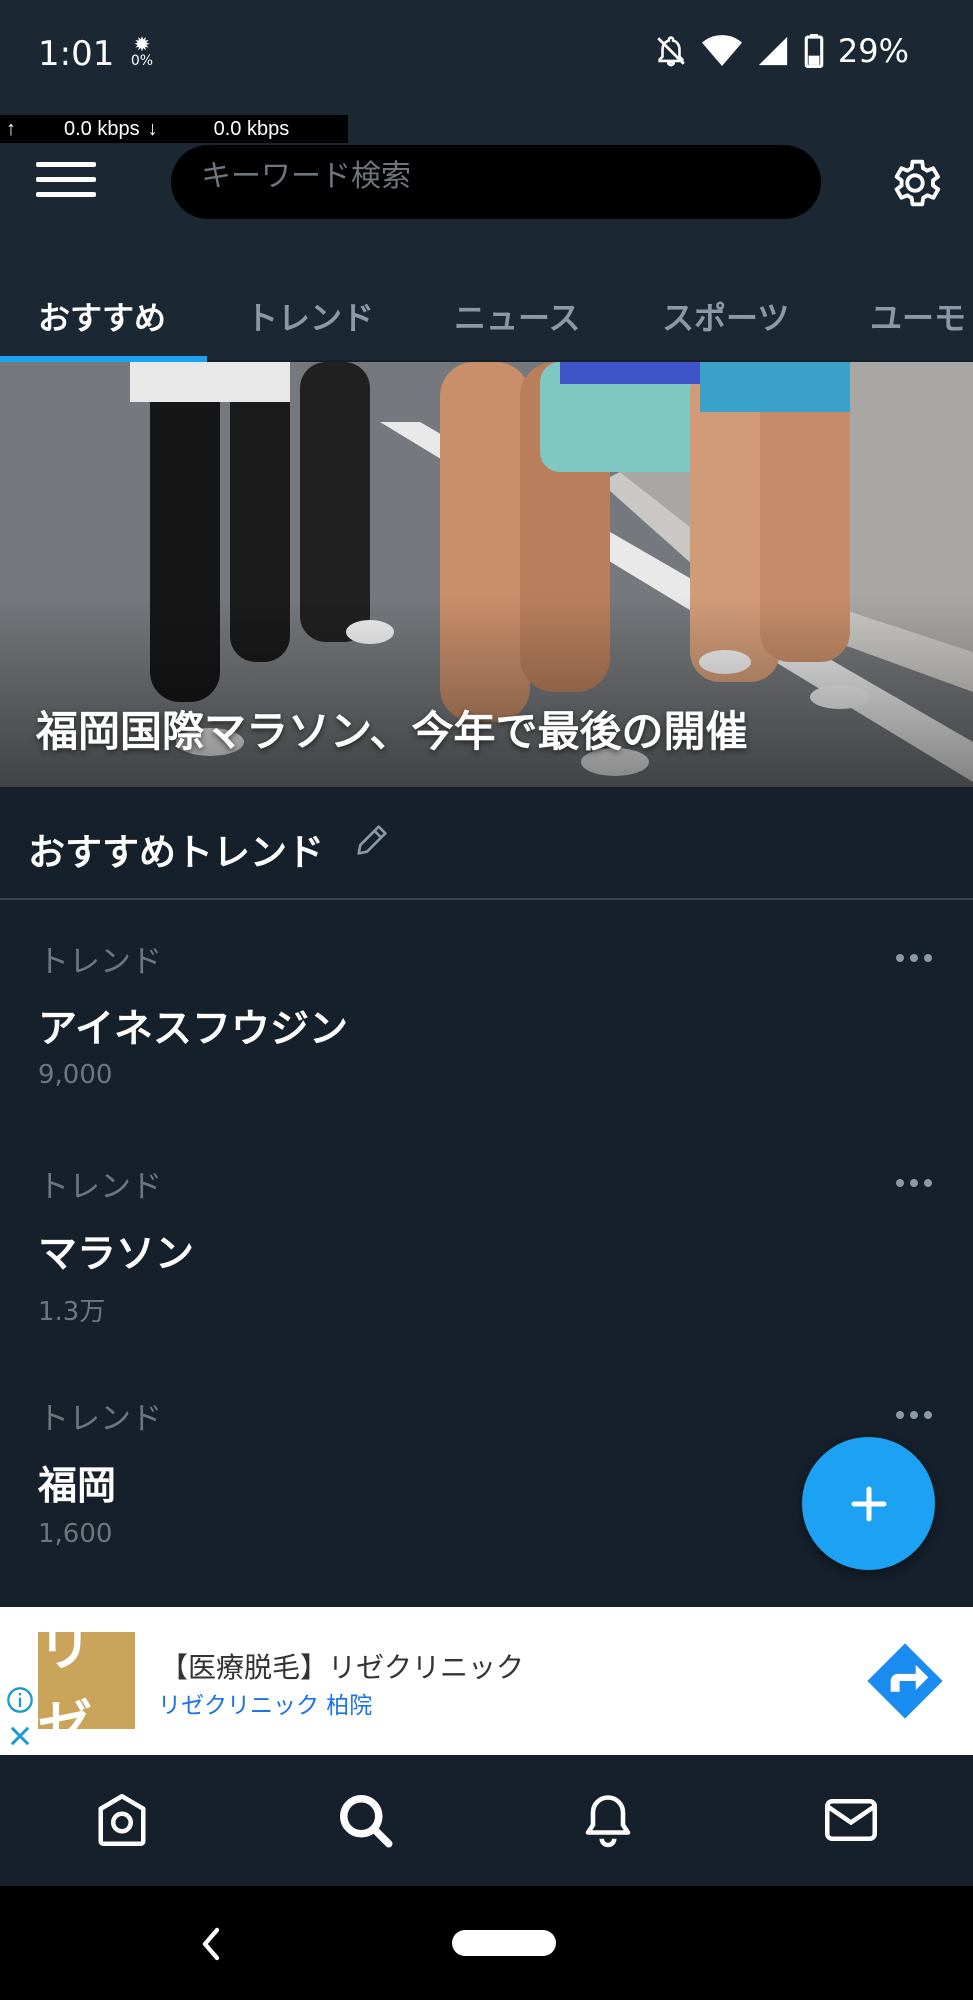 This screenshot has width=973, height=2000. I want to click on battery-level: 29%, so click(873, 51).